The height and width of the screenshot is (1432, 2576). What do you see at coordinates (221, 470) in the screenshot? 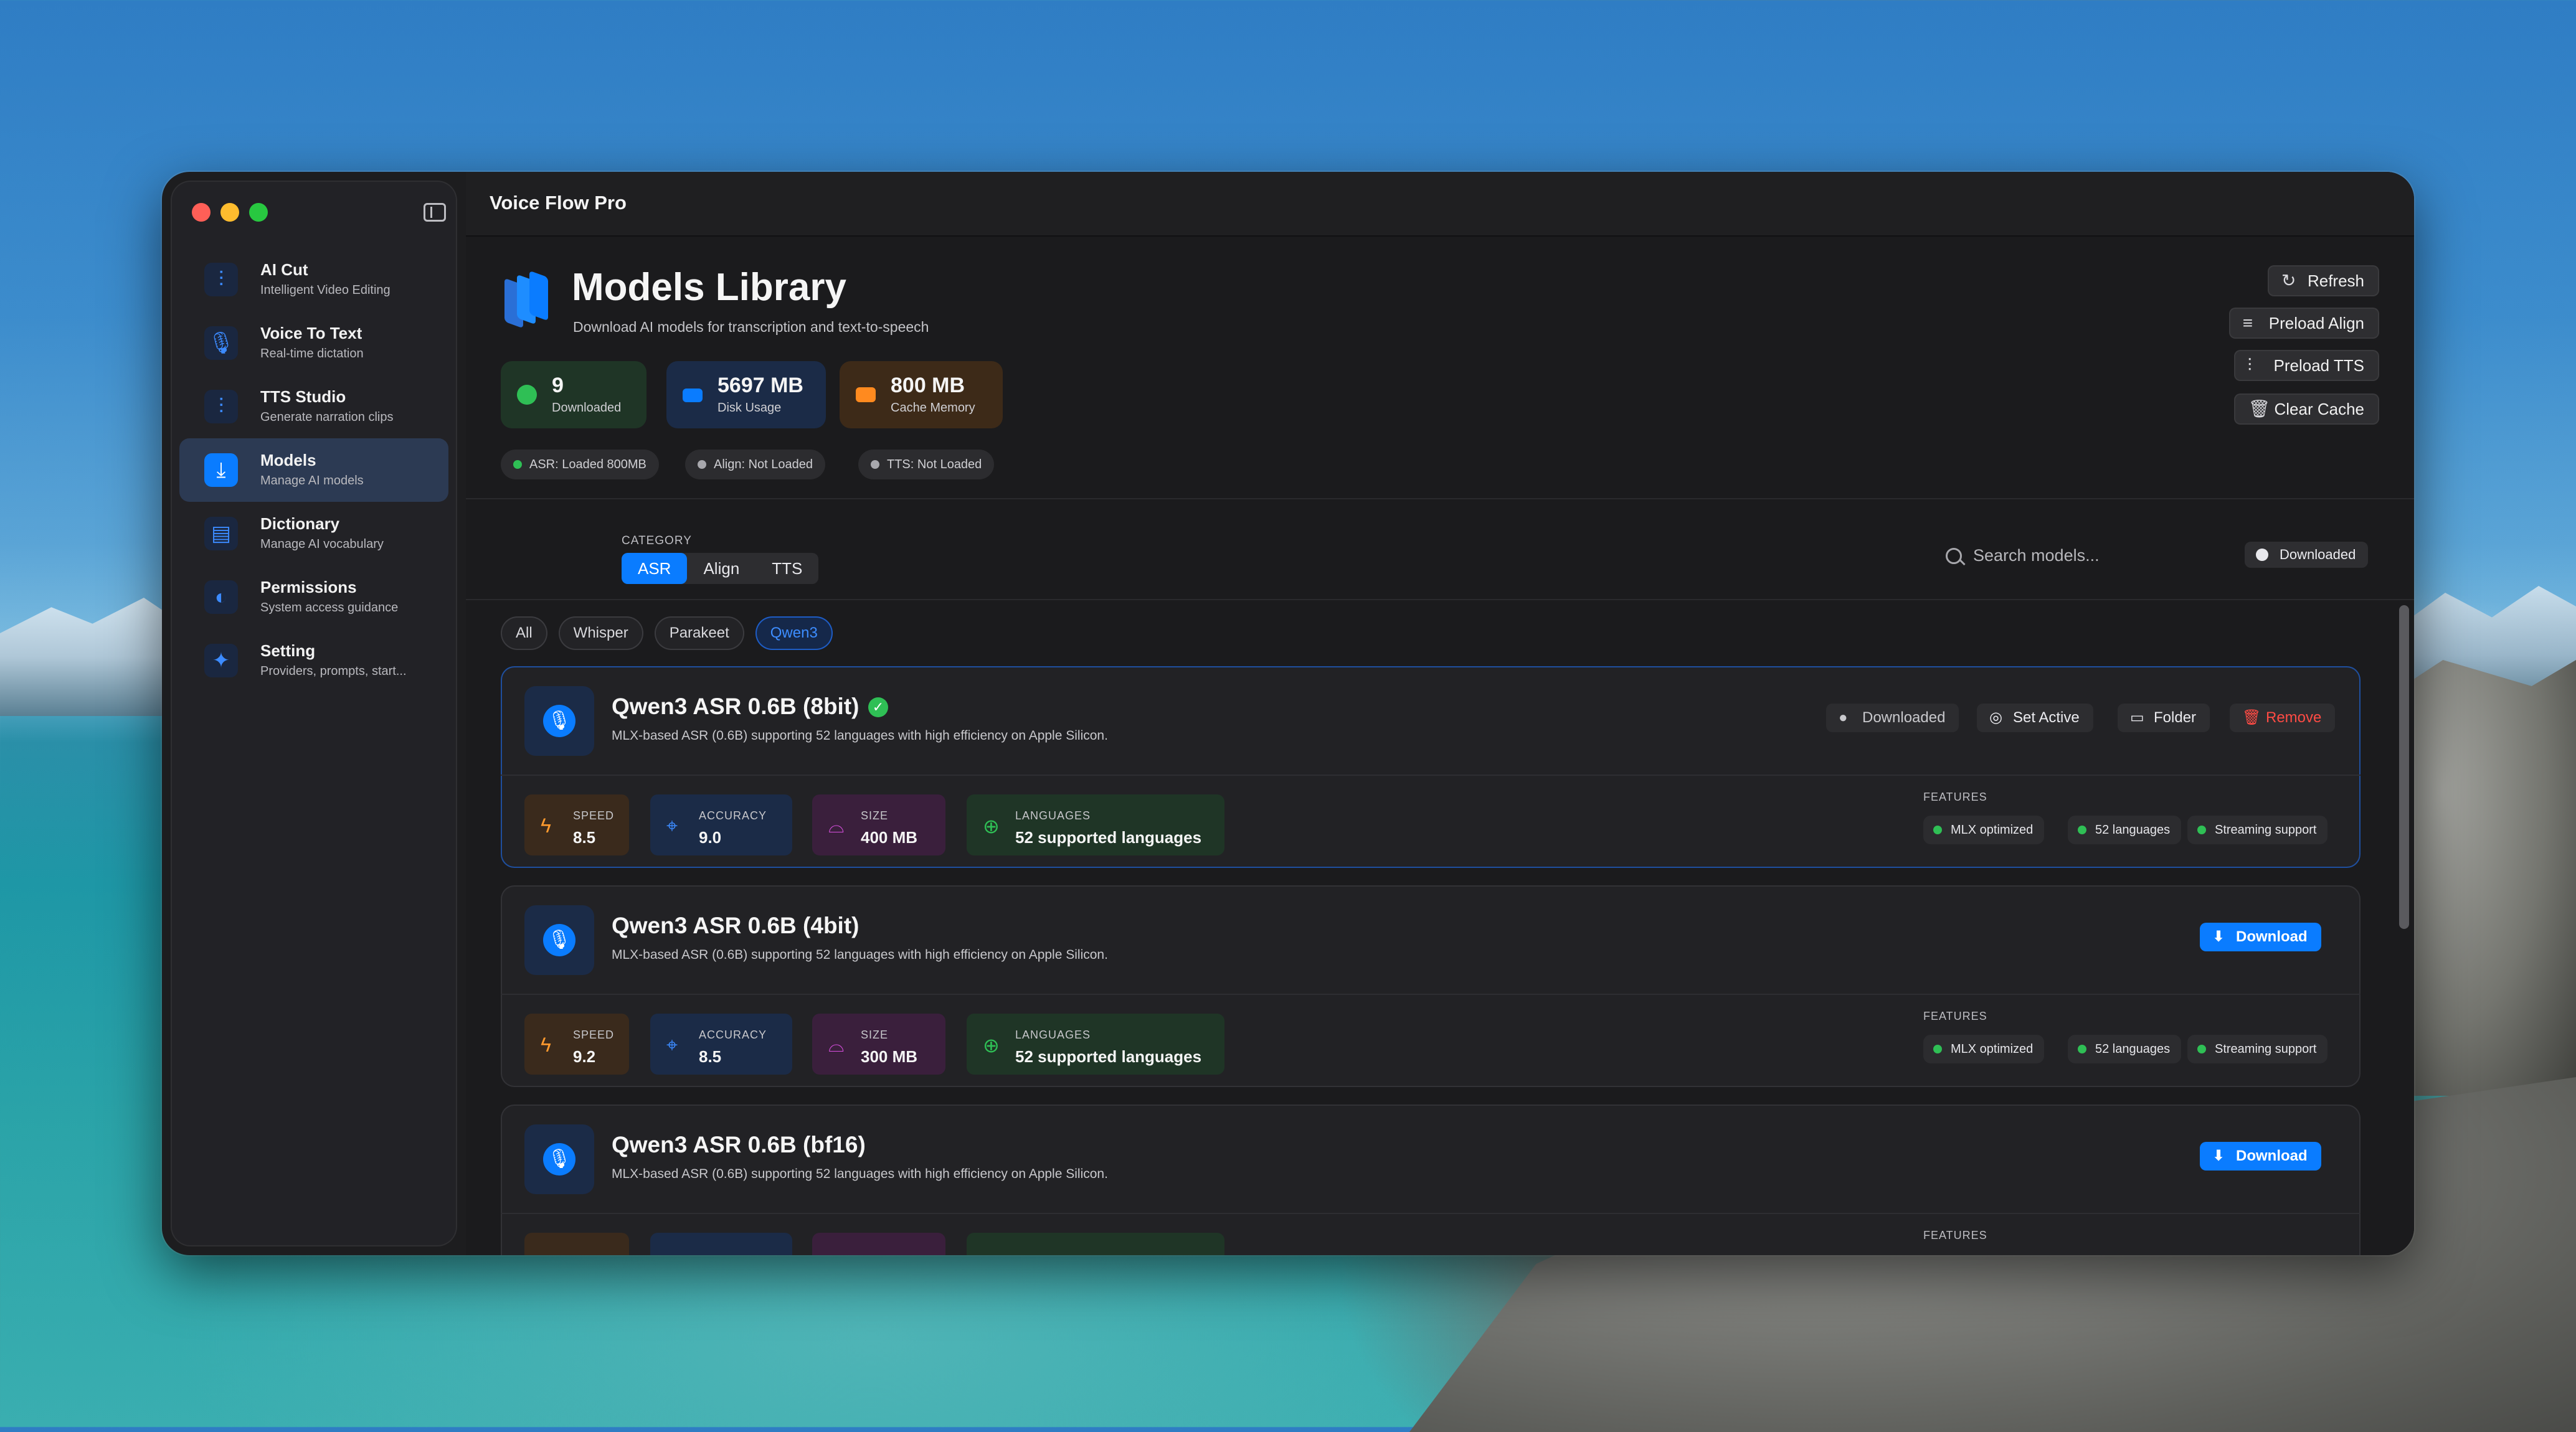
I see `download-box-icon: ⤓` at bounding box center [221, 470].